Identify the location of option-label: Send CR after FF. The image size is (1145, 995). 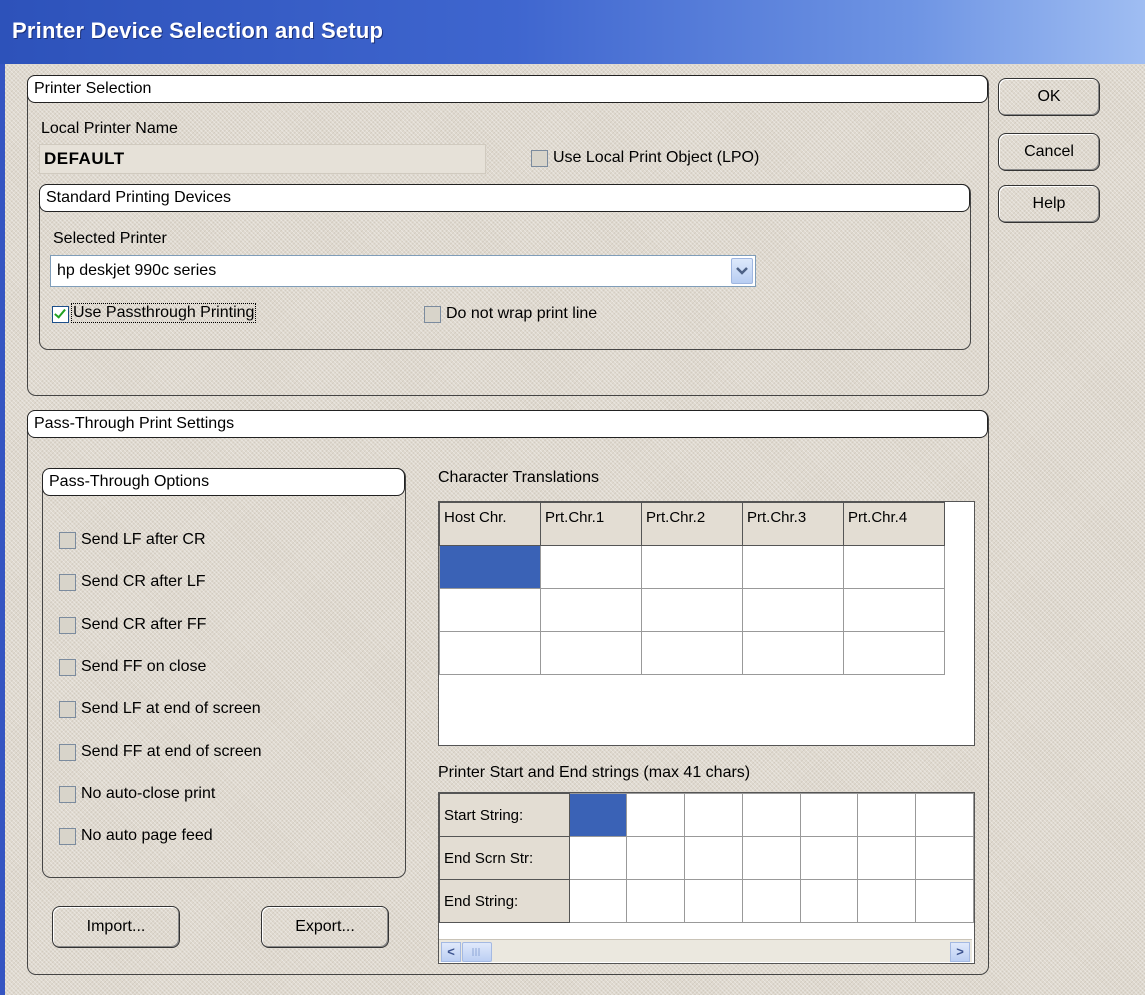
(143, 625).